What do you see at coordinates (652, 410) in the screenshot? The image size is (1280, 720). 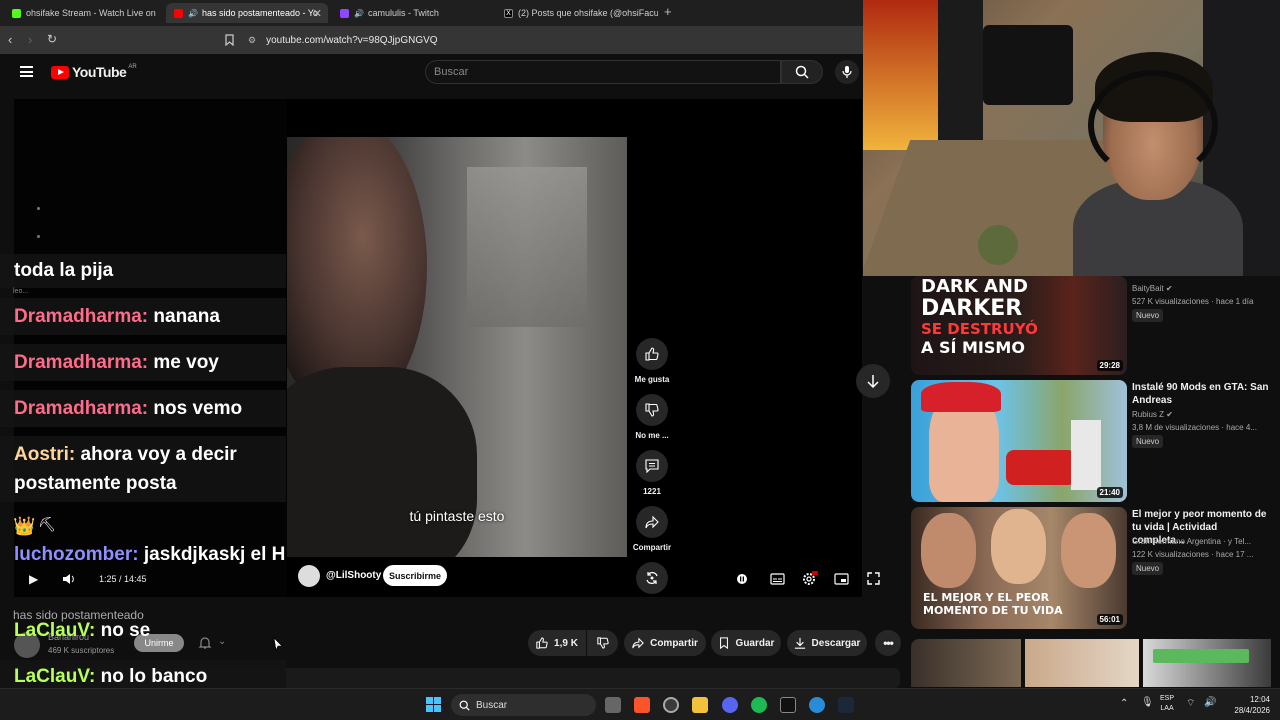 I see `dislike-button` at bounding box center [652, 410].